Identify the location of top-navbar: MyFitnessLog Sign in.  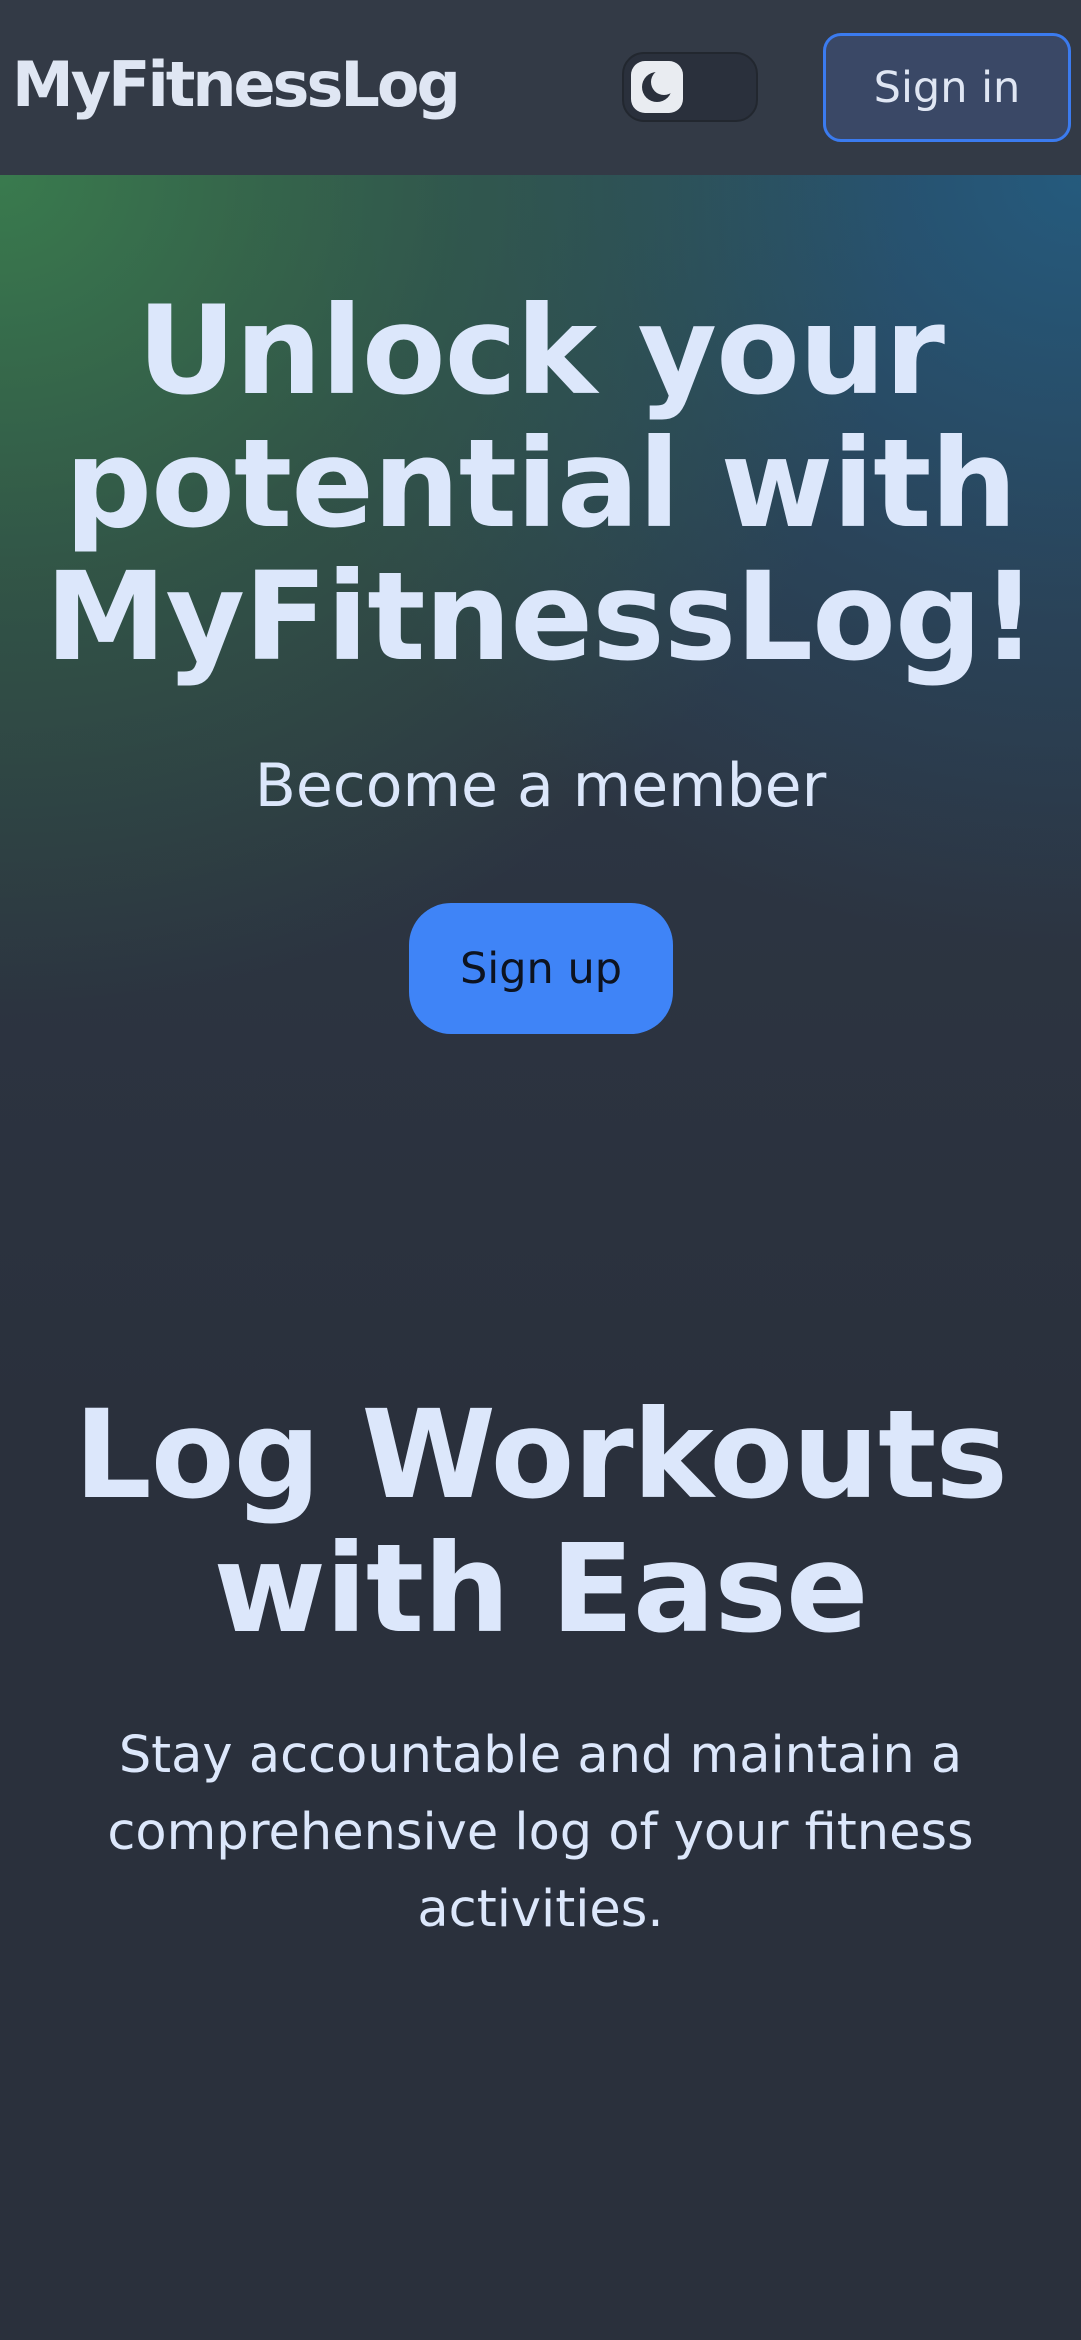
(540, 87).